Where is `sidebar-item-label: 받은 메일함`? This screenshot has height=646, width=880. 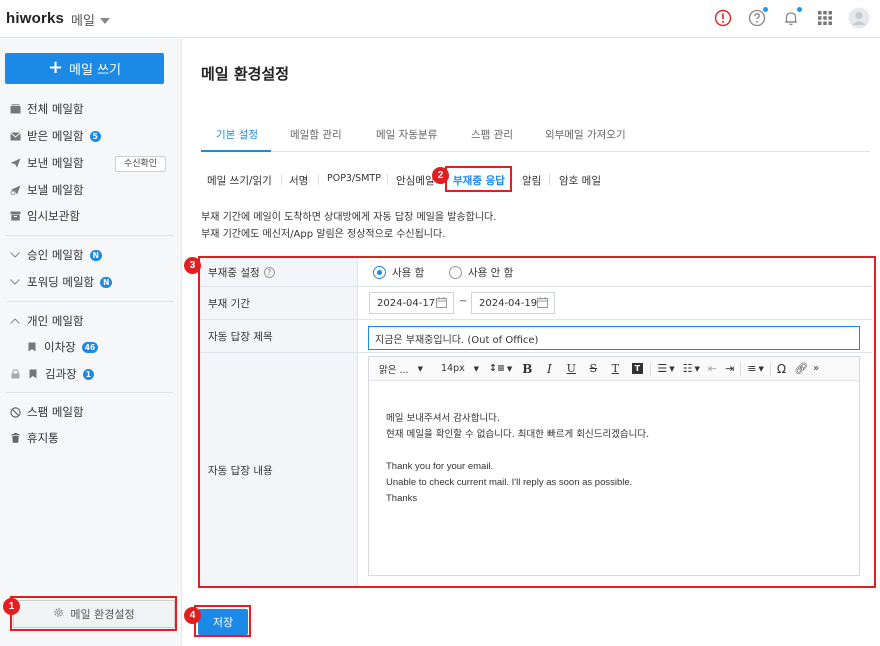 sidebar-item-label: 받은 메일함 is located at coordinates (55, 136).